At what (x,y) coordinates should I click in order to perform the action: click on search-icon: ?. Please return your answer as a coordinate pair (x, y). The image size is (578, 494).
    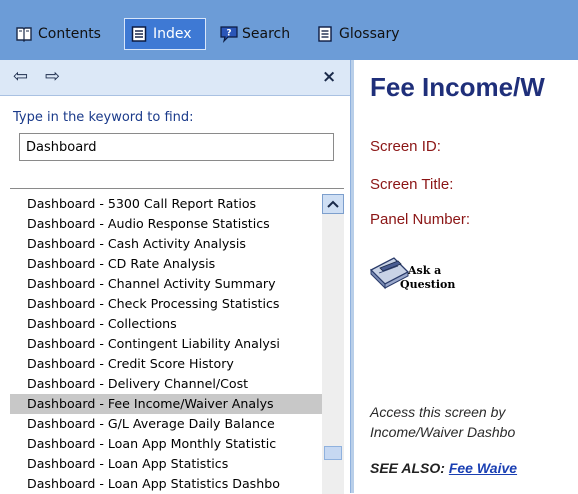
    Looking at the image, I should click on (228, 34).